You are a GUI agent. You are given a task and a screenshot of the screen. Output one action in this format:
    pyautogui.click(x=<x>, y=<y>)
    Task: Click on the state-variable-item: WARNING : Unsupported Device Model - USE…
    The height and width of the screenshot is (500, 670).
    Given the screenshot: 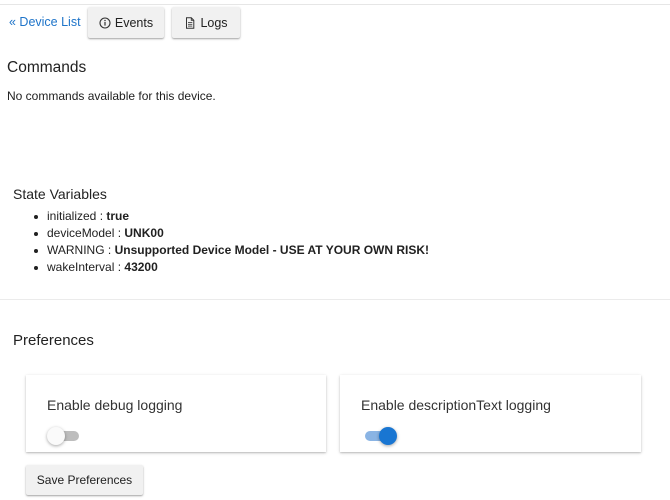 What is the action you would take?
    pyautogui.click(x=230, y=250)
    